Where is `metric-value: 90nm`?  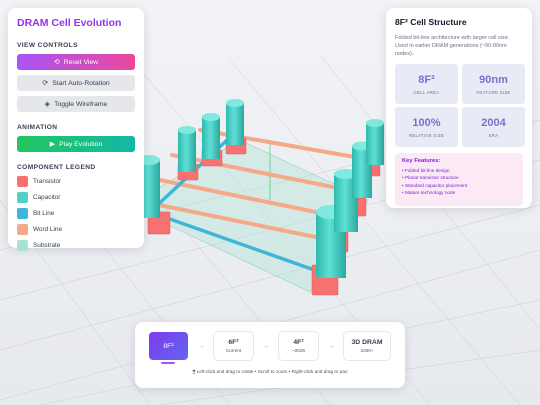
metric-value: 90nm is located at coordinates (493, 79).